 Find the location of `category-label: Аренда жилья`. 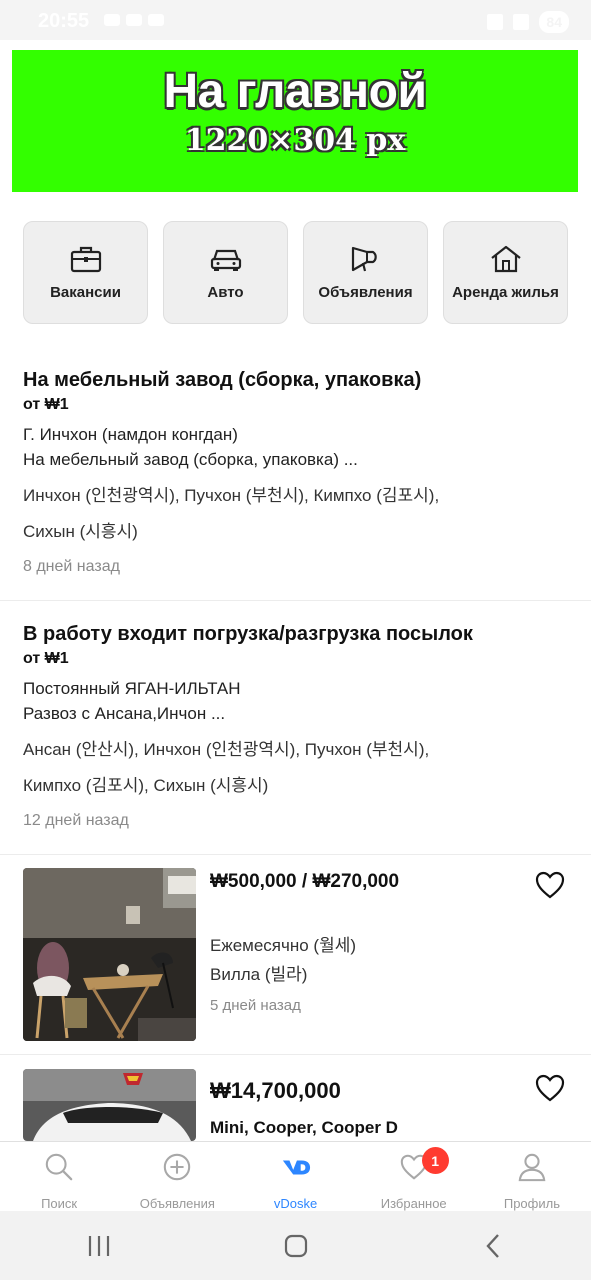

category-label: Аренда жилья is located at coordinates (505, 292).